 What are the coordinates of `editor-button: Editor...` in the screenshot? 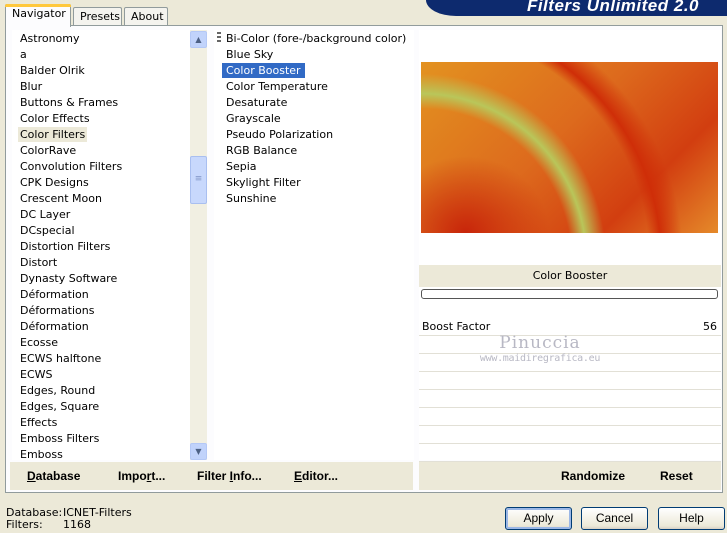 It's located at (316, 476).